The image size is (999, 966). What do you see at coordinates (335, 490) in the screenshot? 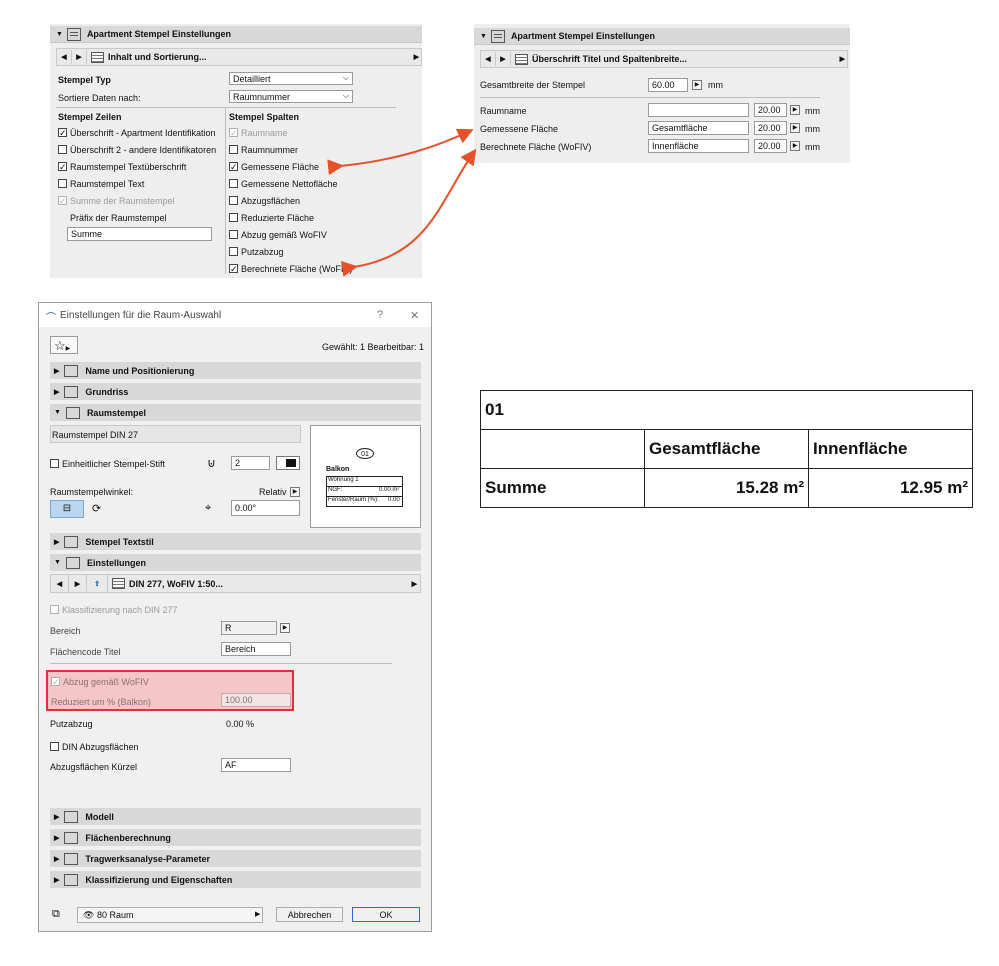
I see `preview-ngf-label: NGF:` at bounding box center [335, 490].